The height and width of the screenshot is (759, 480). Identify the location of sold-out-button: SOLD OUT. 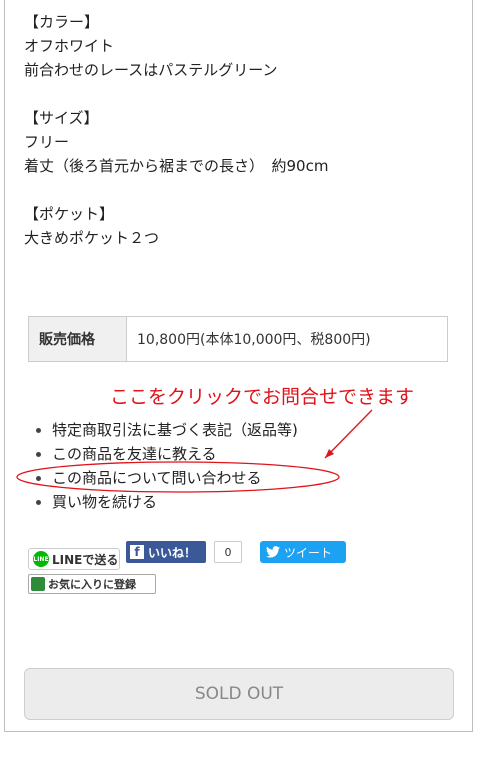
(239, 694).